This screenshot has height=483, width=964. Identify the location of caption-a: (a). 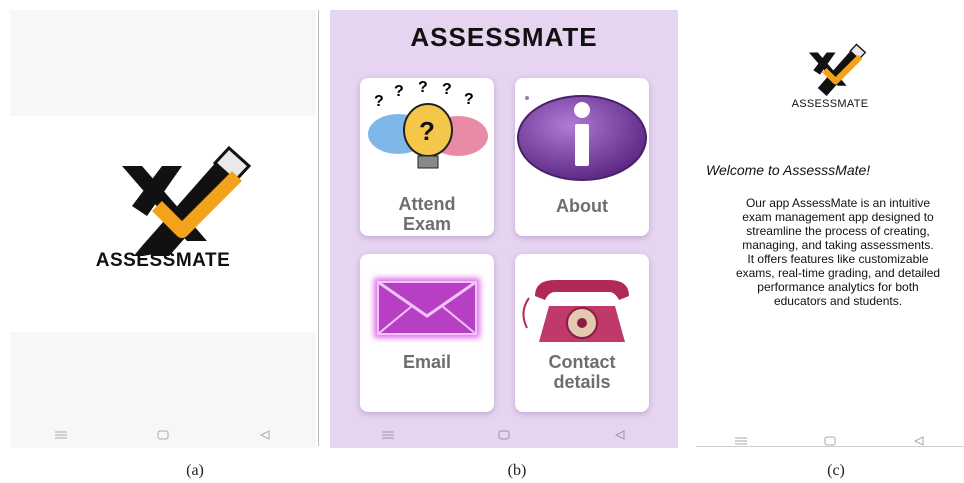
(195, 470).